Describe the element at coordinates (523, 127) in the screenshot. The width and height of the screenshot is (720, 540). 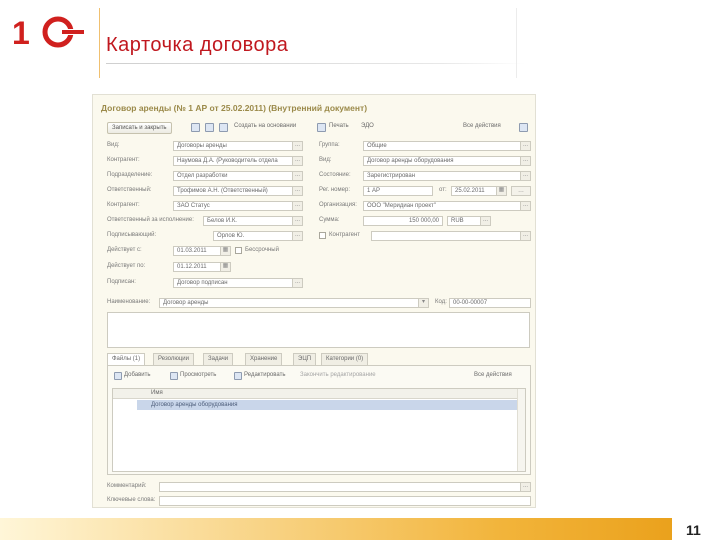
I see `help-icon` at that location.